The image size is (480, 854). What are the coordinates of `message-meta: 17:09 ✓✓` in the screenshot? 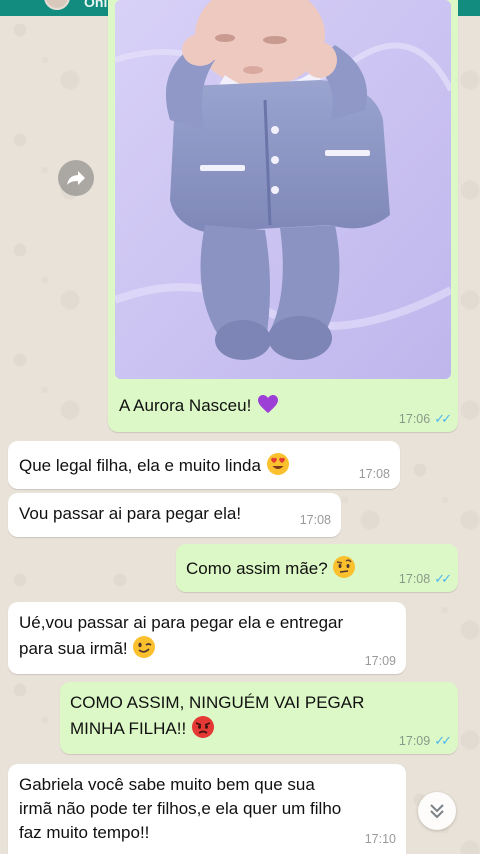 It's located at (425, 741).